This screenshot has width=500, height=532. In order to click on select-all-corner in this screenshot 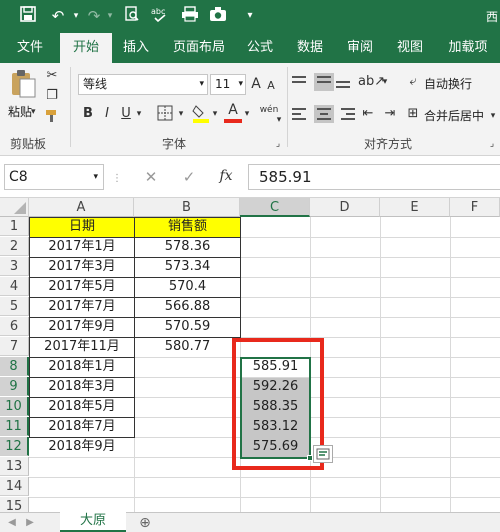, I will do `click(14, 207)`.